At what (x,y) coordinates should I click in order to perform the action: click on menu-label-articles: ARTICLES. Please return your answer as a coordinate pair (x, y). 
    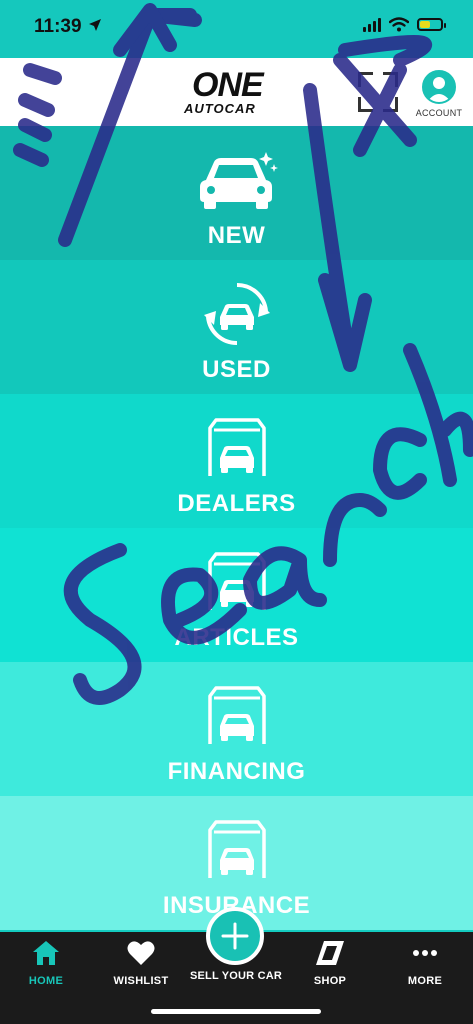
    Looking at the image, I should click on (236, 637).